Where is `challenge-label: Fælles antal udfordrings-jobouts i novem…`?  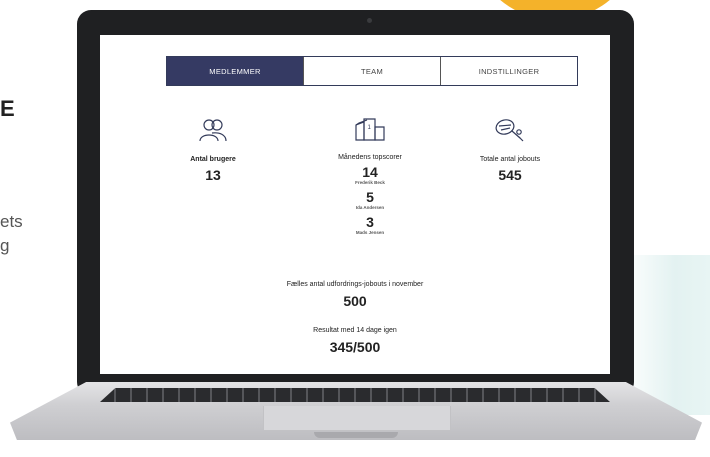 challenge-label: Fælles antal udfordrings-jobouts i novem… is located at coordinates (355, 284).